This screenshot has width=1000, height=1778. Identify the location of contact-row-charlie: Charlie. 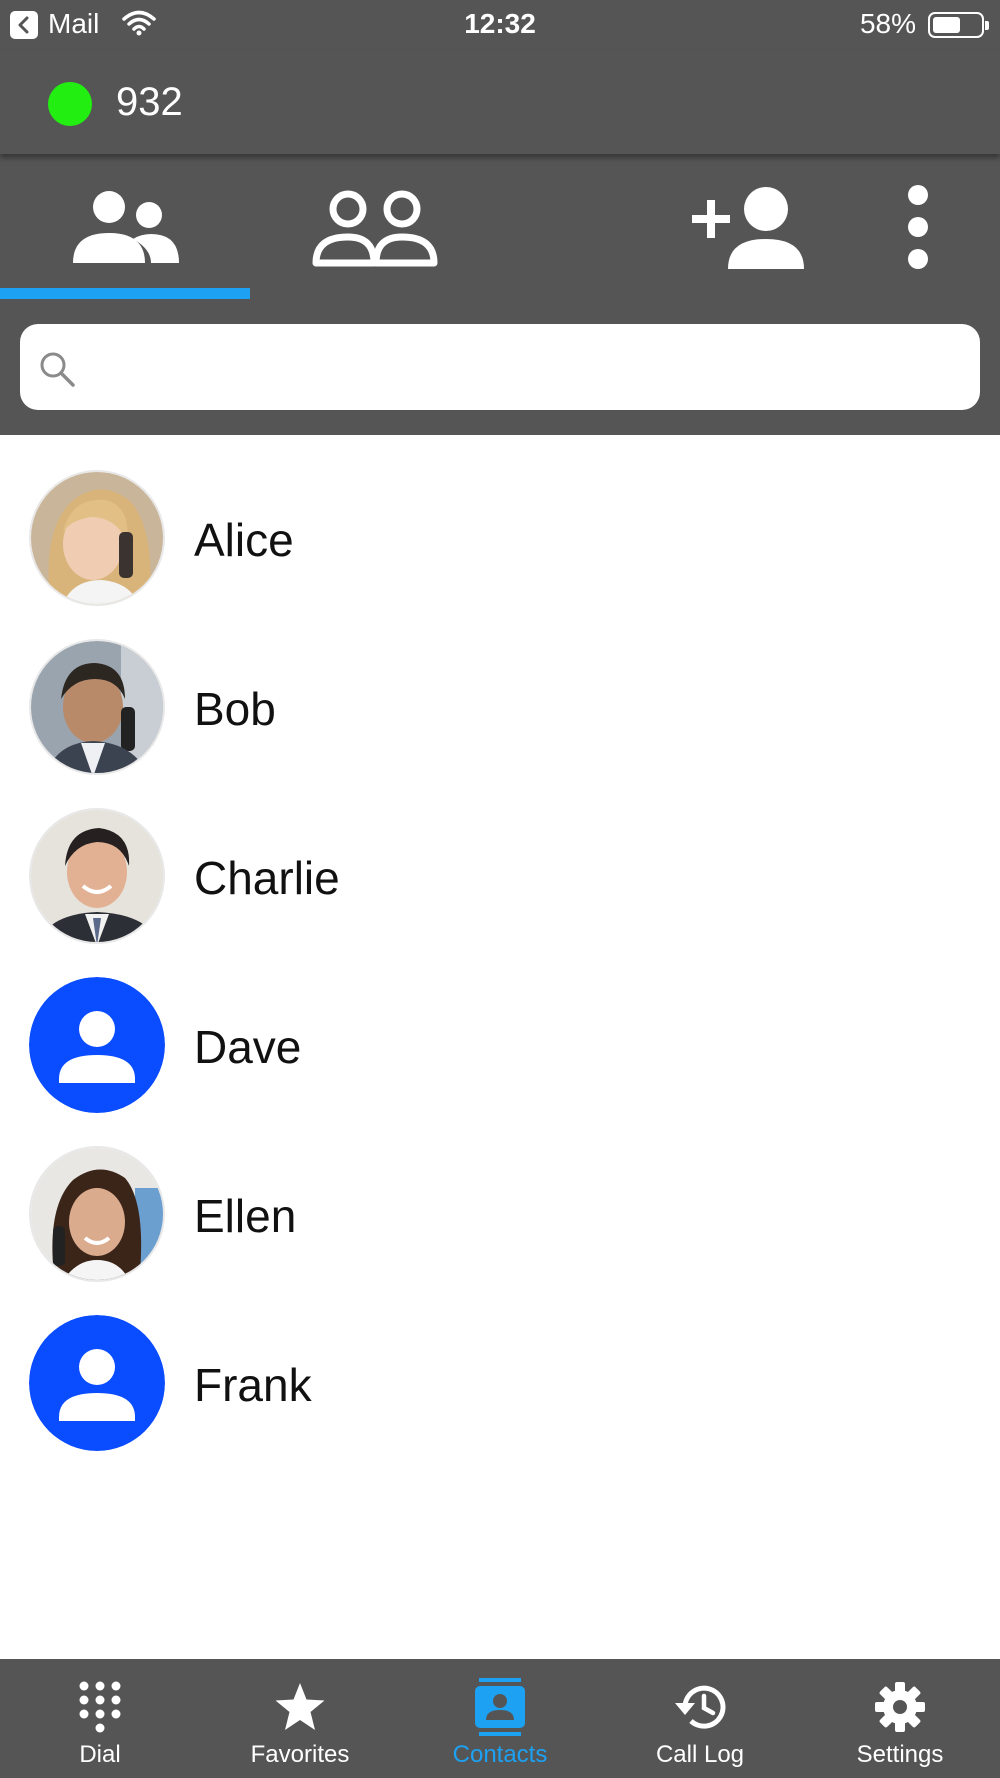
(500, 858).